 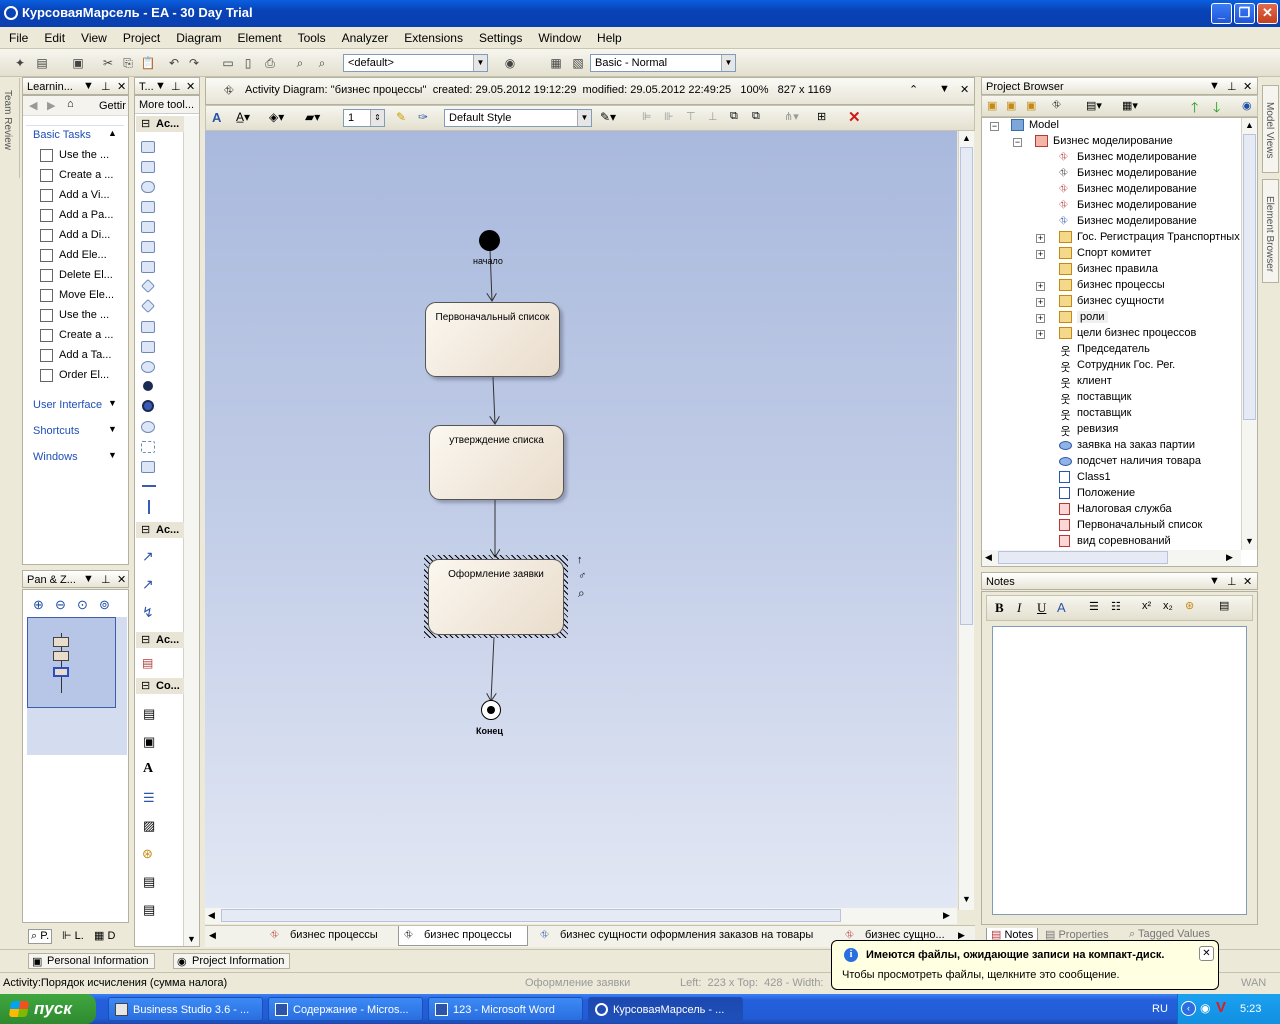 What do you see at coordinates (148, 447) in the screenshot?
I see `region-dashed-icon` at bounding box center [148, 447].